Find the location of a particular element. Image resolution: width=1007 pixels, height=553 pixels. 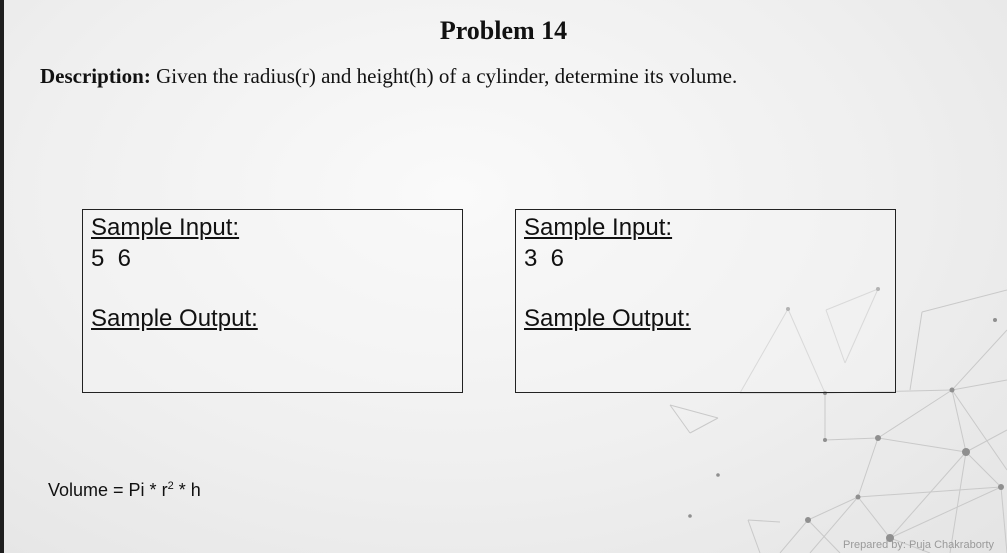

sample-box-1: Sample Input: 5 6 Sample Output: is located at coordinates (272, 301).